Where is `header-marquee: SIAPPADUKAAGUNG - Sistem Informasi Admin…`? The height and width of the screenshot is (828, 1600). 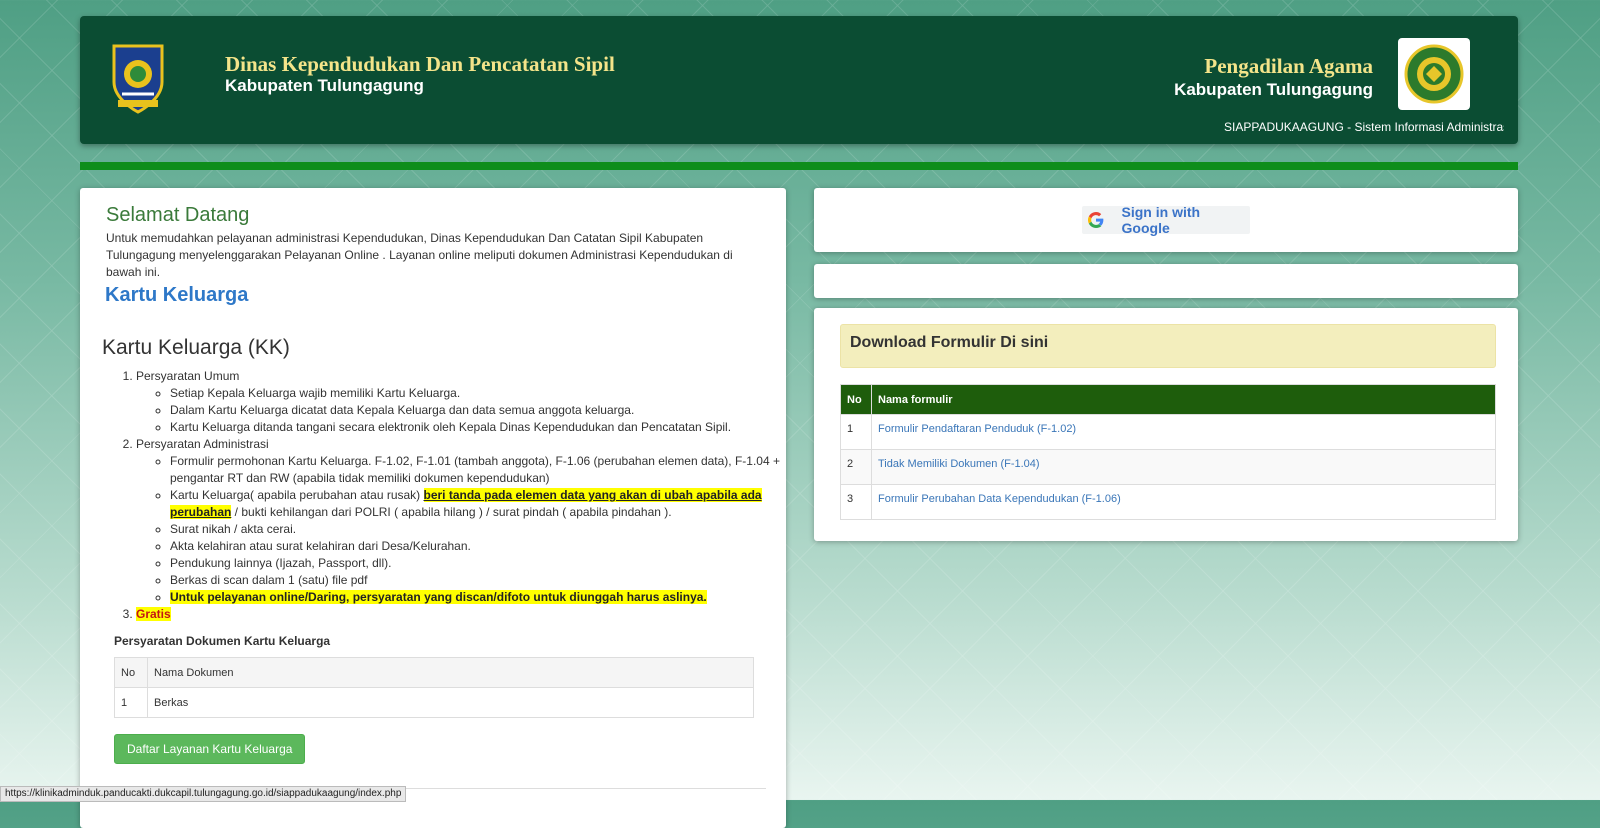
header-marquee: SIAPPADUKAAGUNG - Sistem Informasi Admin… is located at coordinates (1364, 127).